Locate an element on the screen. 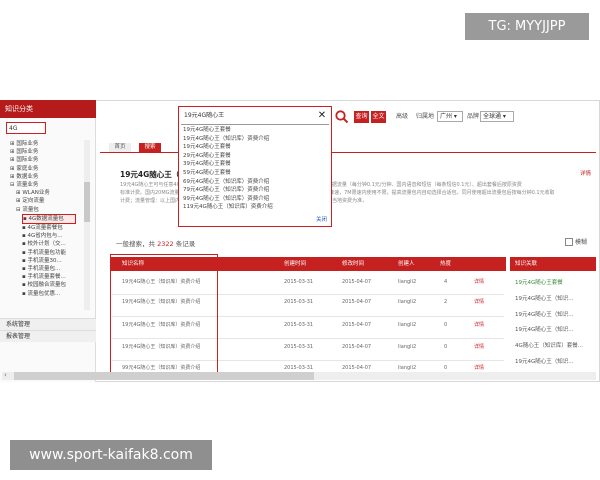 This screenshot has width=600, height=480. content-title: 19元4G随心王（ is located at coordinates (150, 174).